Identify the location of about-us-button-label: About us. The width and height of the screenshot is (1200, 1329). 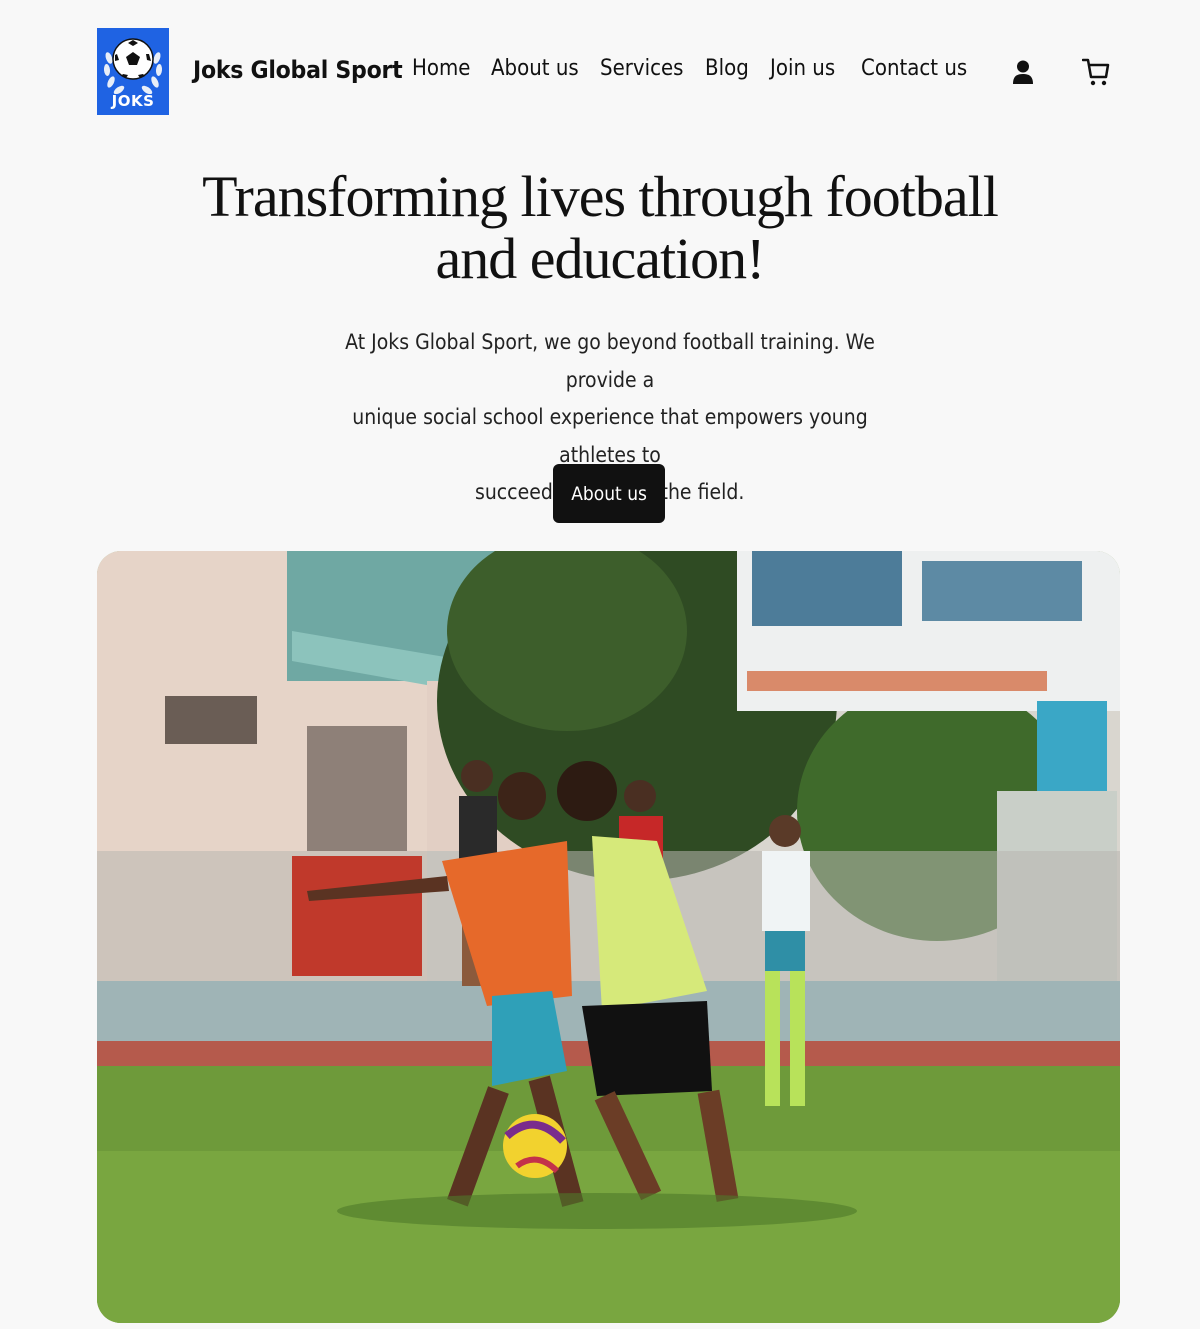
(609, 493).